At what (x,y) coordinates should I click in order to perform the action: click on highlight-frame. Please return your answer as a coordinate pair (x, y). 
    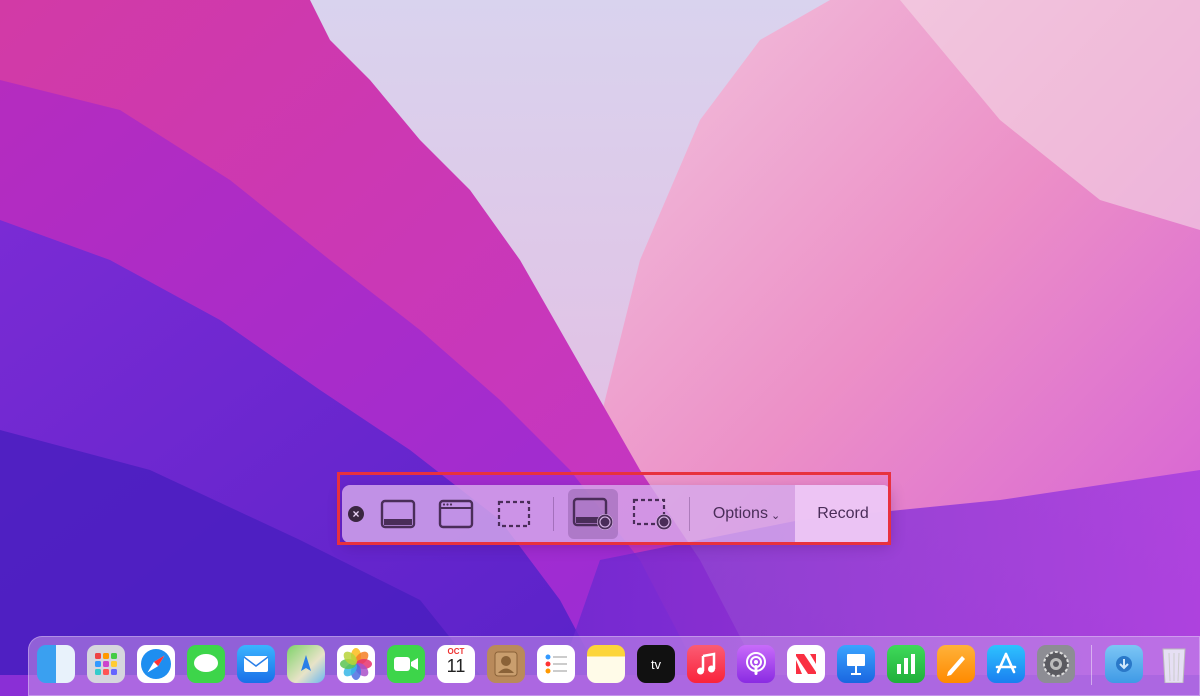
    Looking at the image, I should click on (614, 508).